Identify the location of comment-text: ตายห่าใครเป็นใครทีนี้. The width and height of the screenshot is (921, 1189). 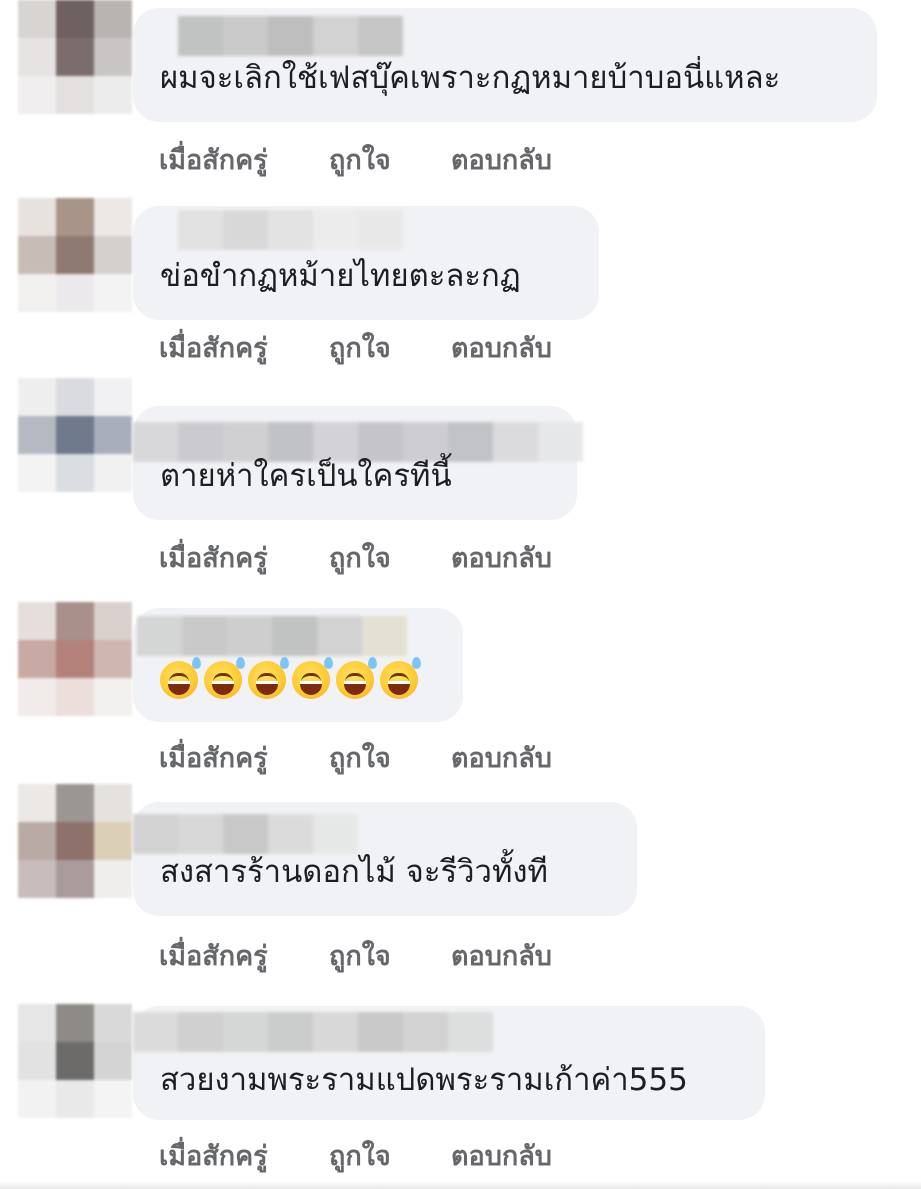
(306, 476).